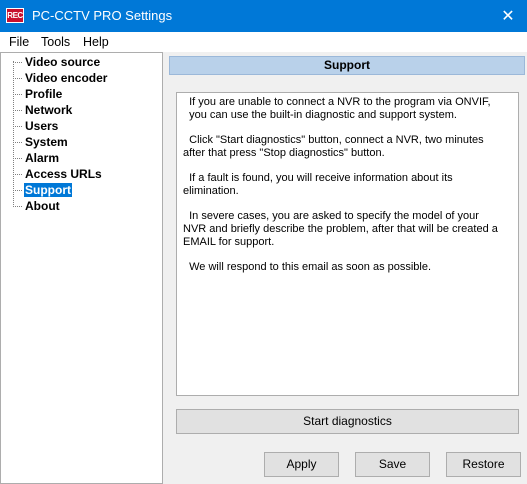 The image size is (527, 484). What do you see at coordinates (263, 16) in the screenshot?
I see `title-bar: REC PC-CCTV PRO Settings ✕` at bounding box center [263, 16].